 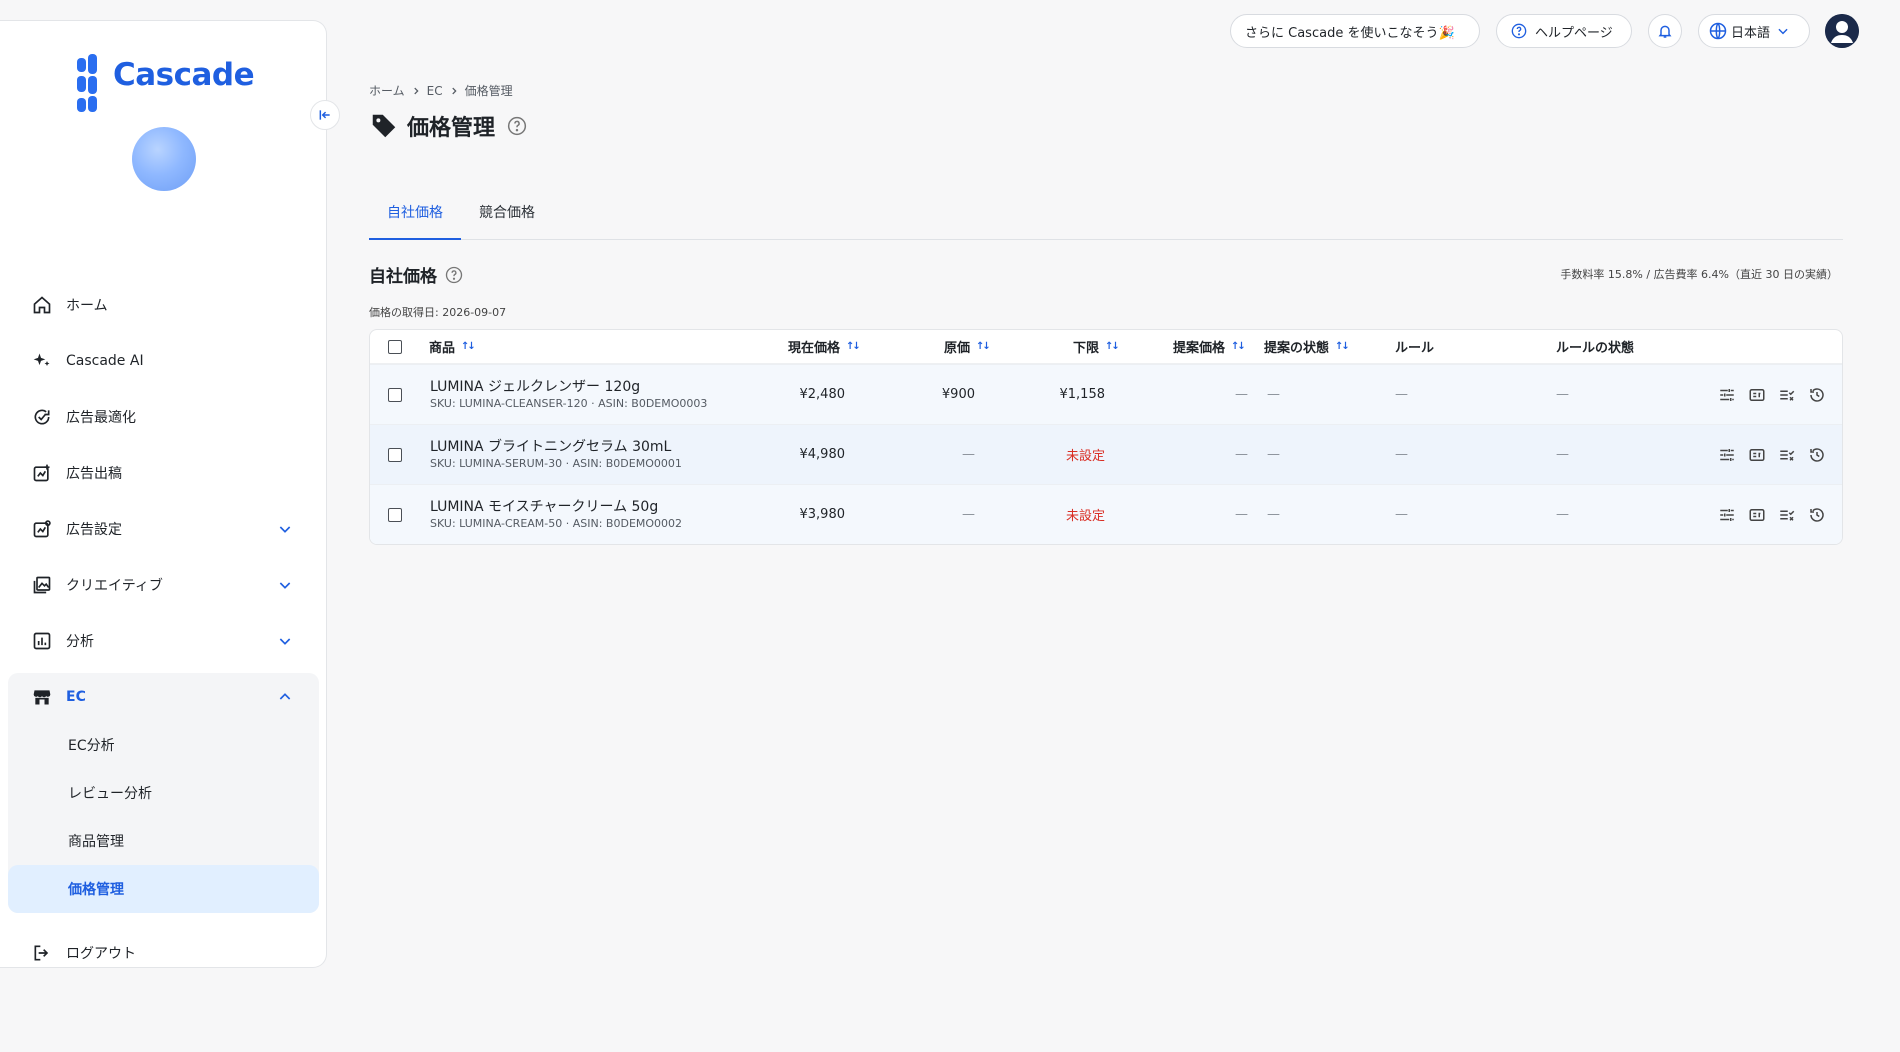 What do you see at coordinates (452, 346) in the screenshot?
I see `column-header-product: 商品 ↑↓` at bounding box center [452, 346].